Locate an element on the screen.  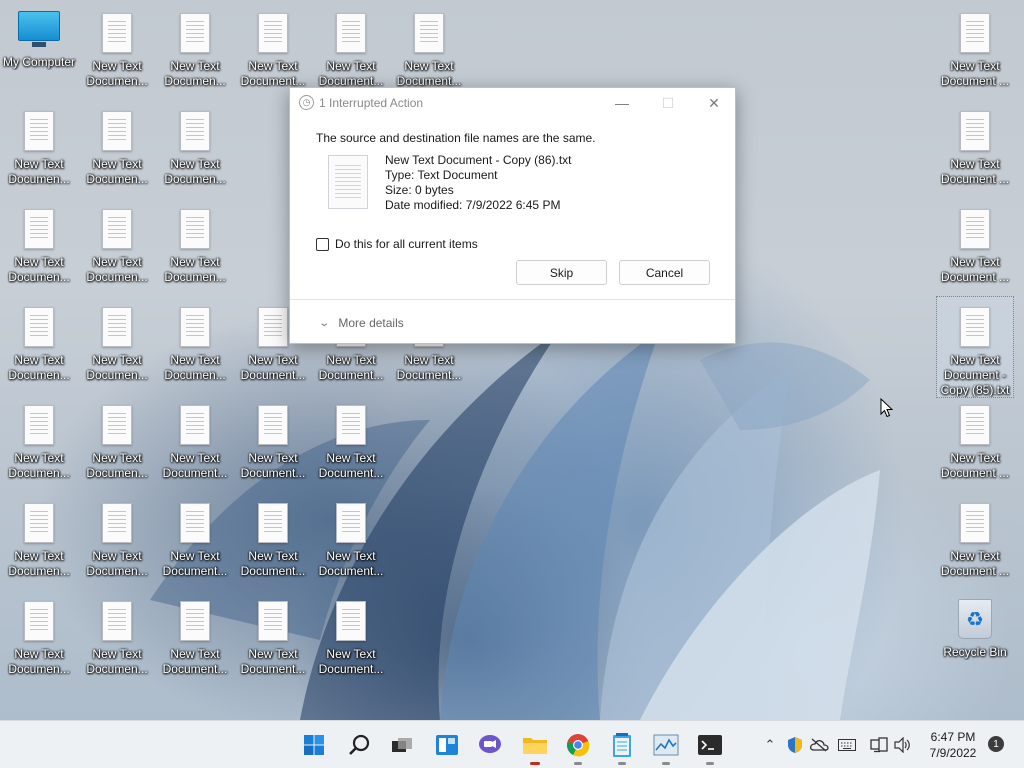
close-icon: ✕ is located at coordinates (714, 102).